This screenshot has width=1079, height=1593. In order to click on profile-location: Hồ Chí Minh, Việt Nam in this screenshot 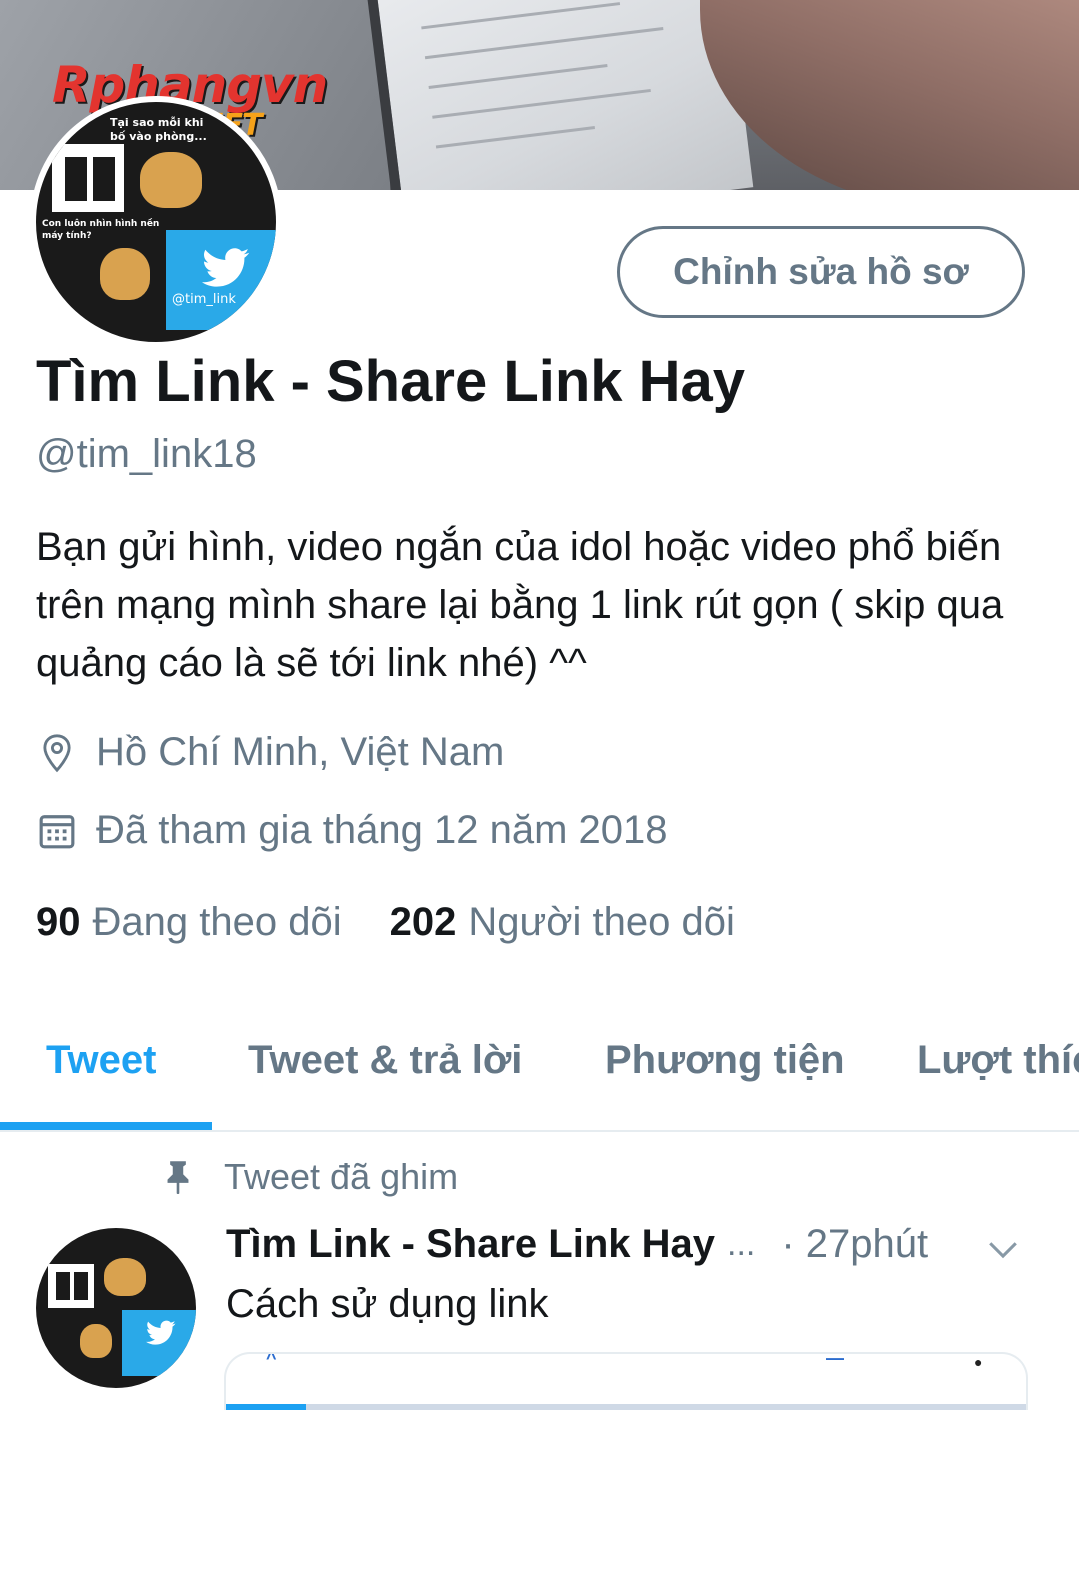, I will do `click(270, 752)`.